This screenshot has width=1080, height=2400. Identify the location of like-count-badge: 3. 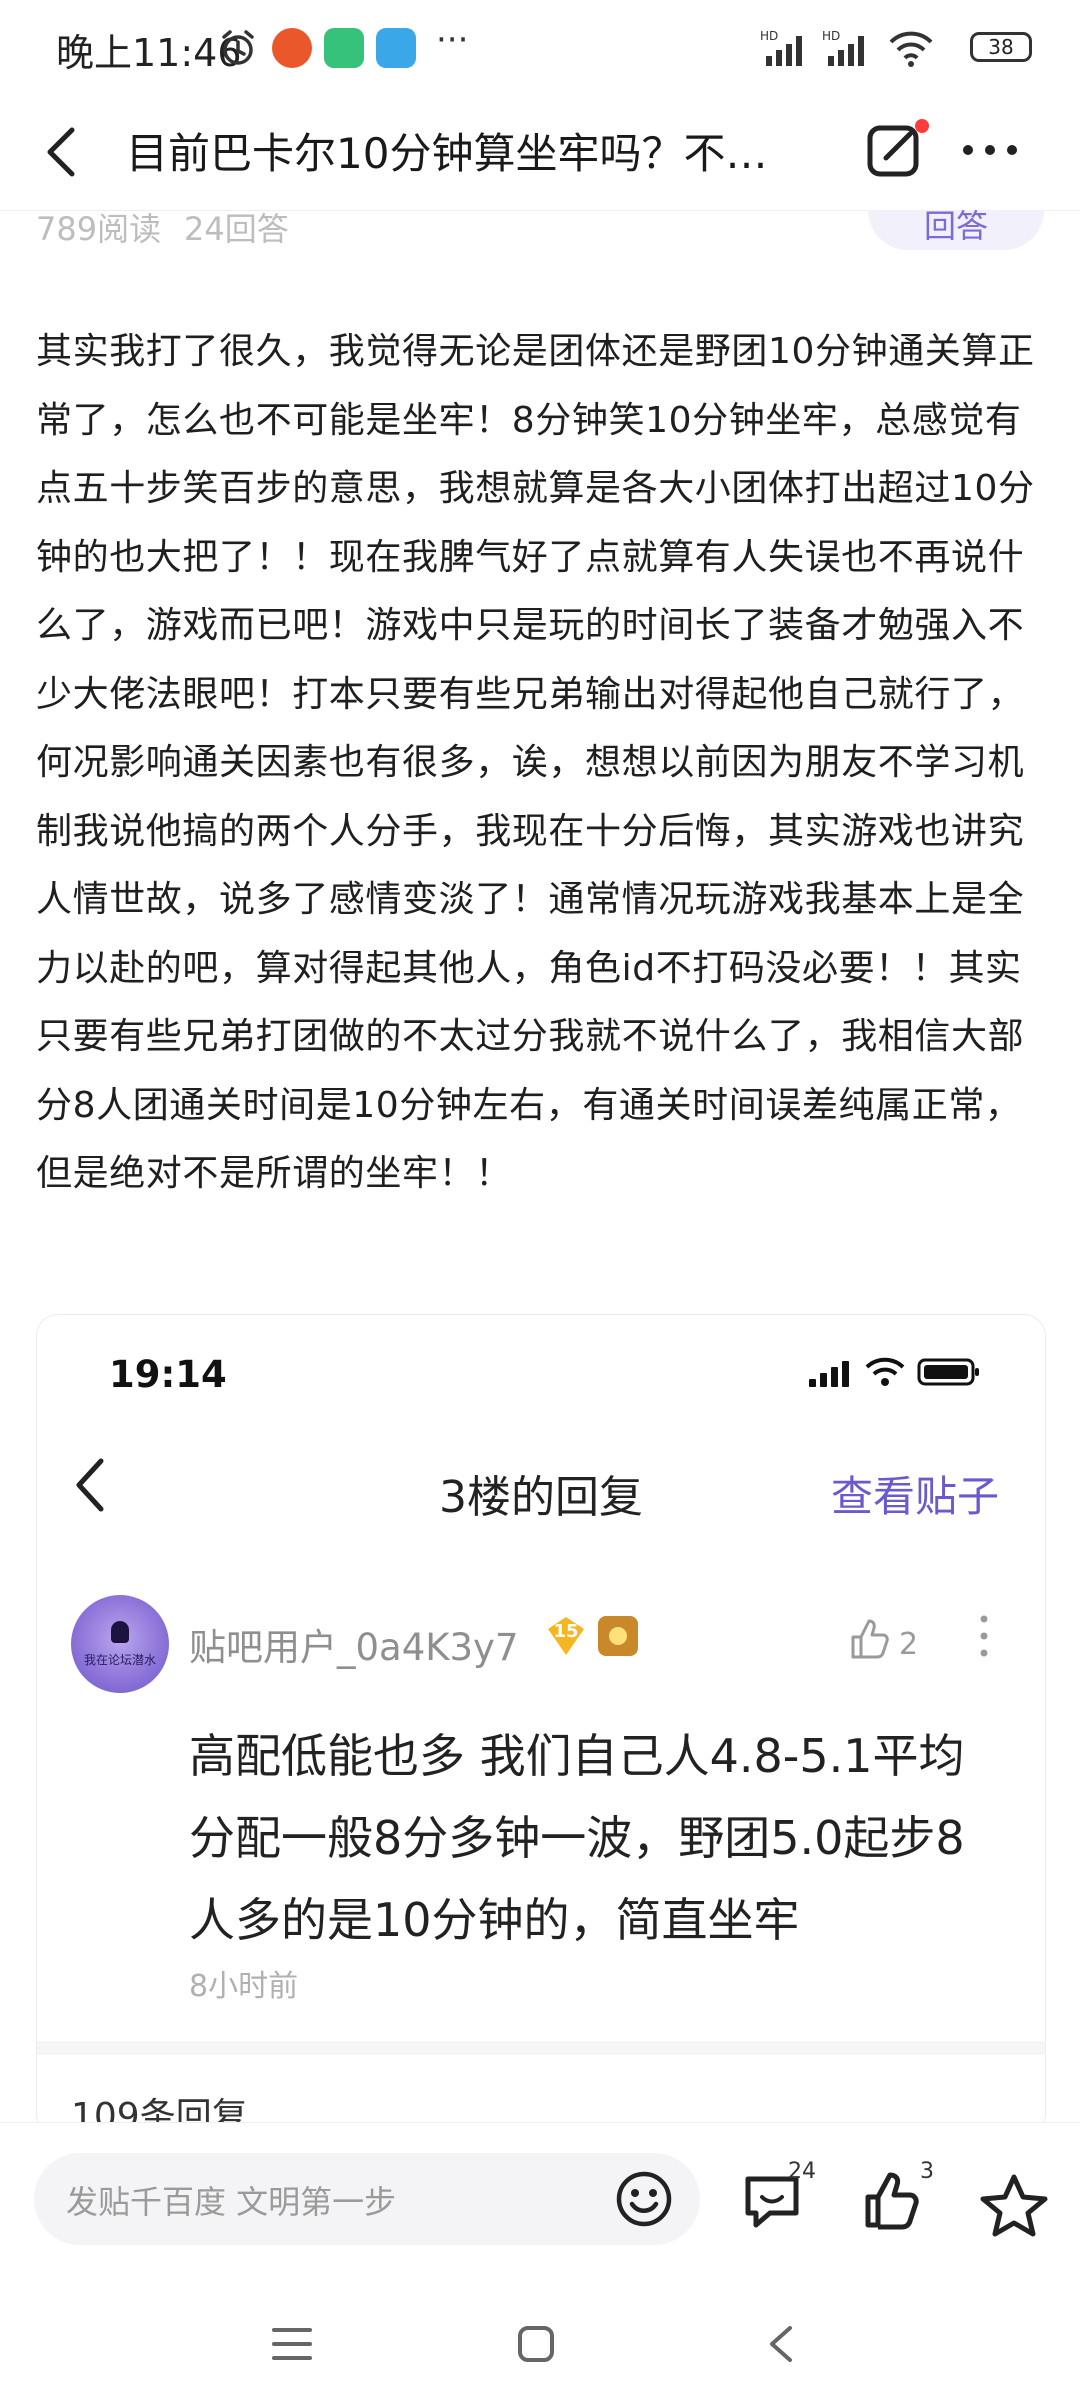
(927, 2171).